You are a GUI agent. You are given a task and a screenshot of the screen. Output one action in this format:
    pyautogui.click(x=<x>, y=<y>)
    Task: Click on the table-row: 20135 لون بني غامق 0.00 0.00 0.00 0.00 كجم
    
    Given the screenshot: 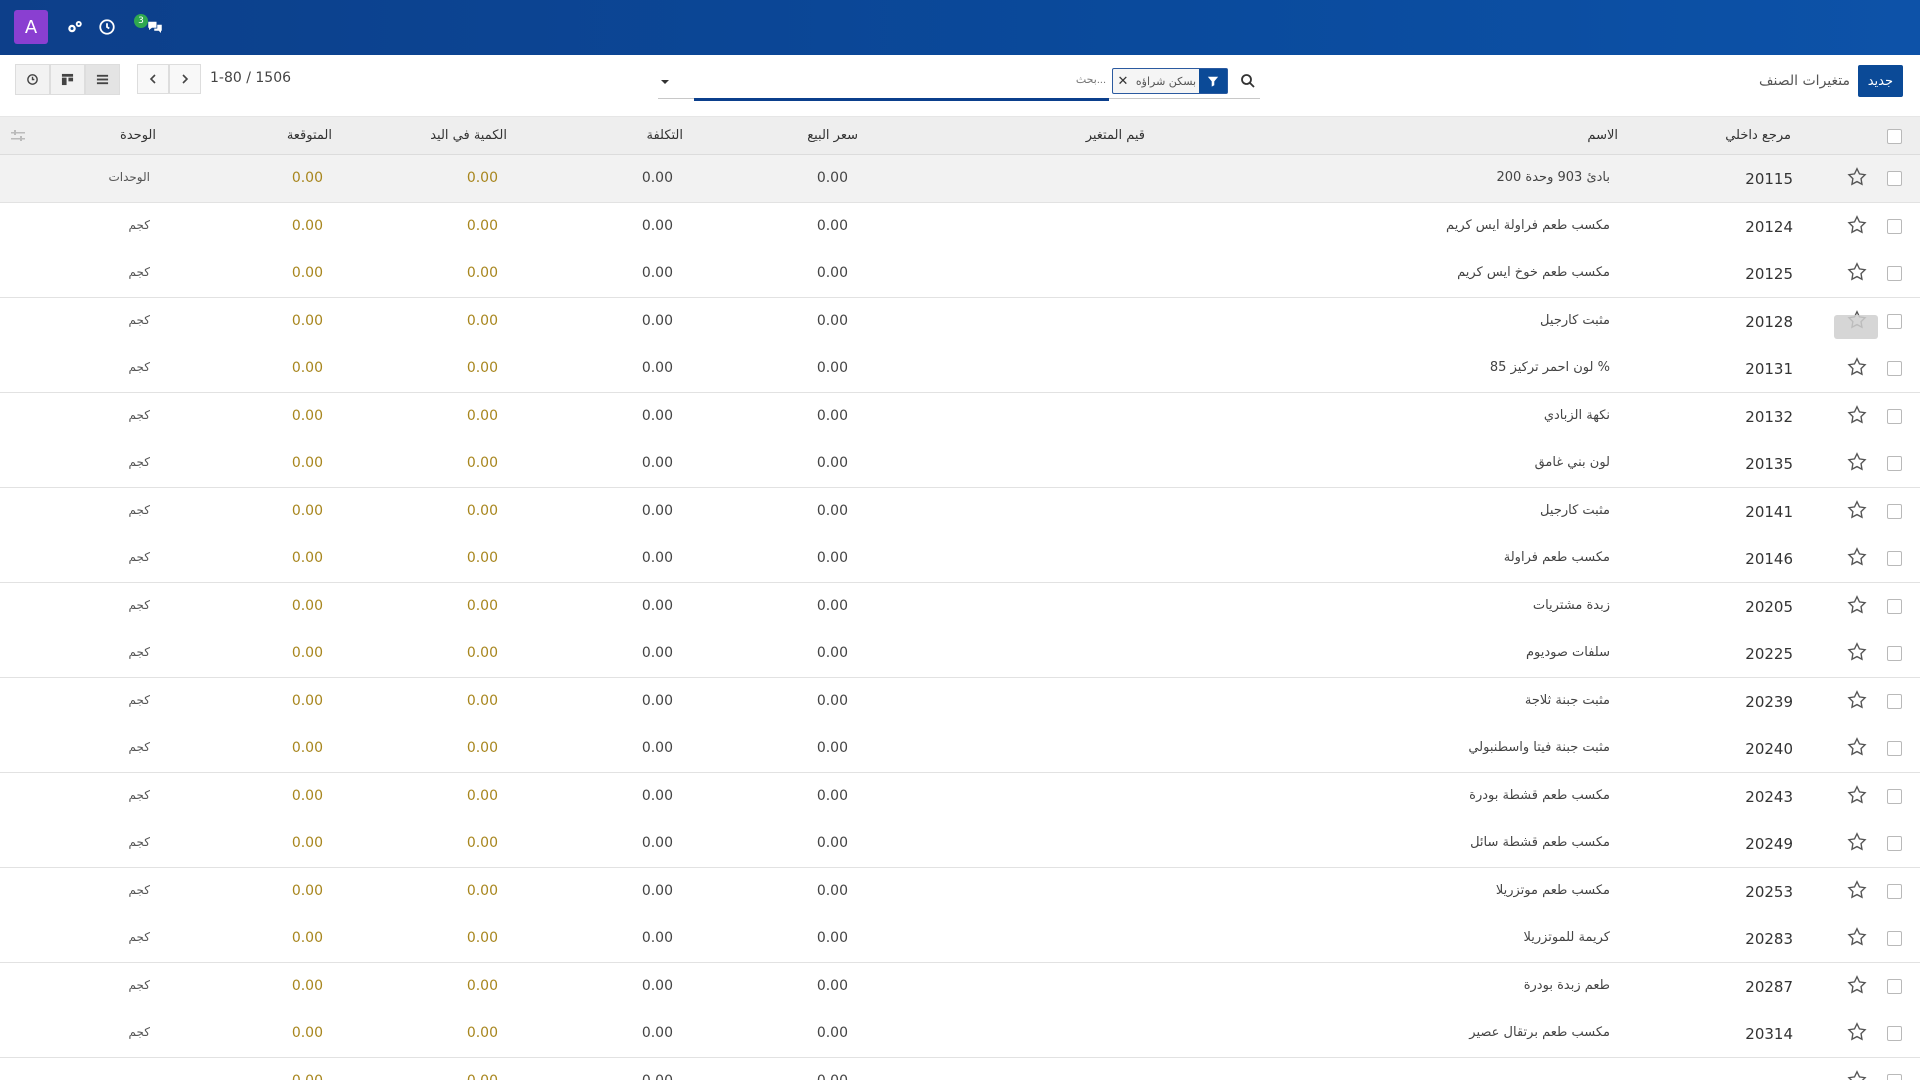 What is the action you would take?
    pyautogui.click(x=960, y=464)
    